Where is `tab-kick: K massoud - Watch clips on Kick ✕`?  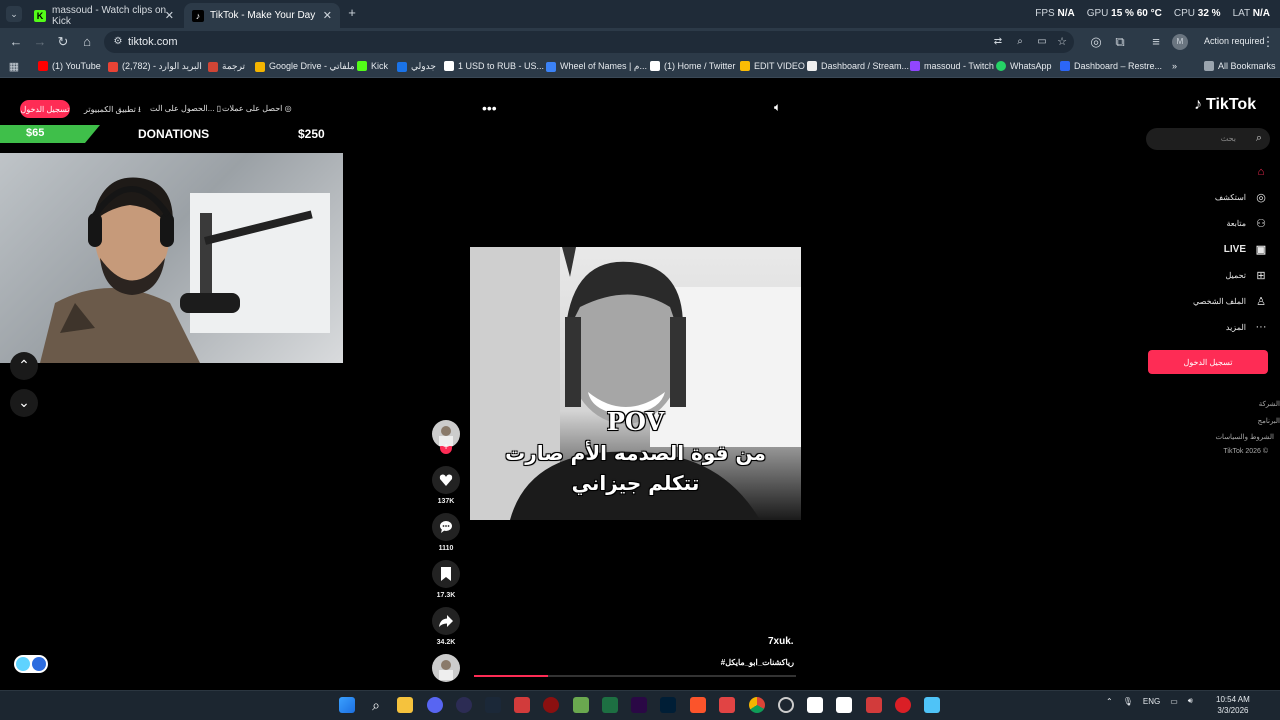 tab-kick: K massoud - Watch clips on Kick ✕ is located at coordinates (104, 15).